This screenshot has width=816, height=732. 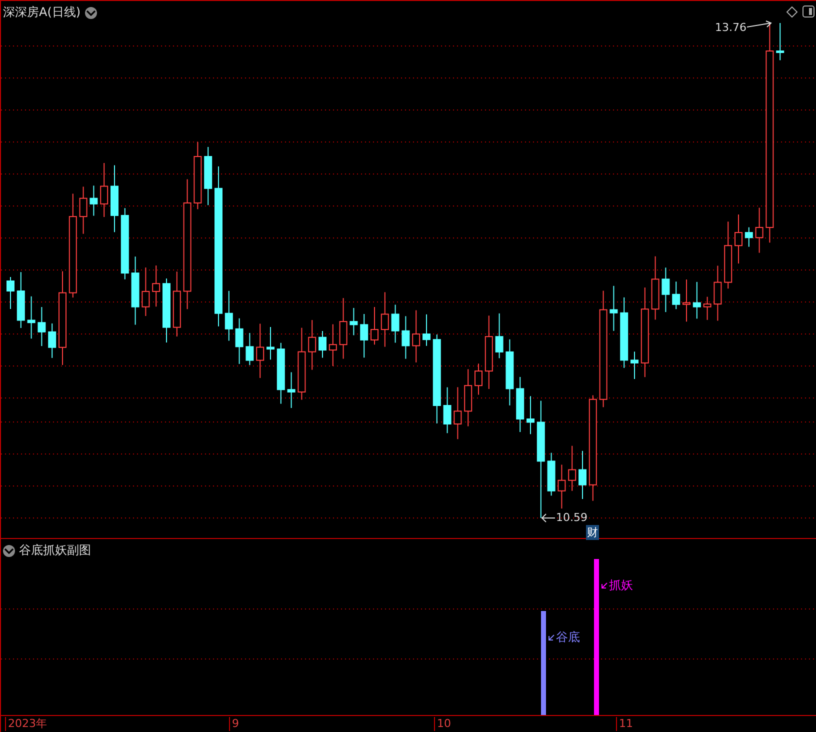 What do you see at coordinates (55, 551) in the screenshot?
I see `indicator-title: 谷底抓妖副图` at bounding box center [55, 551].